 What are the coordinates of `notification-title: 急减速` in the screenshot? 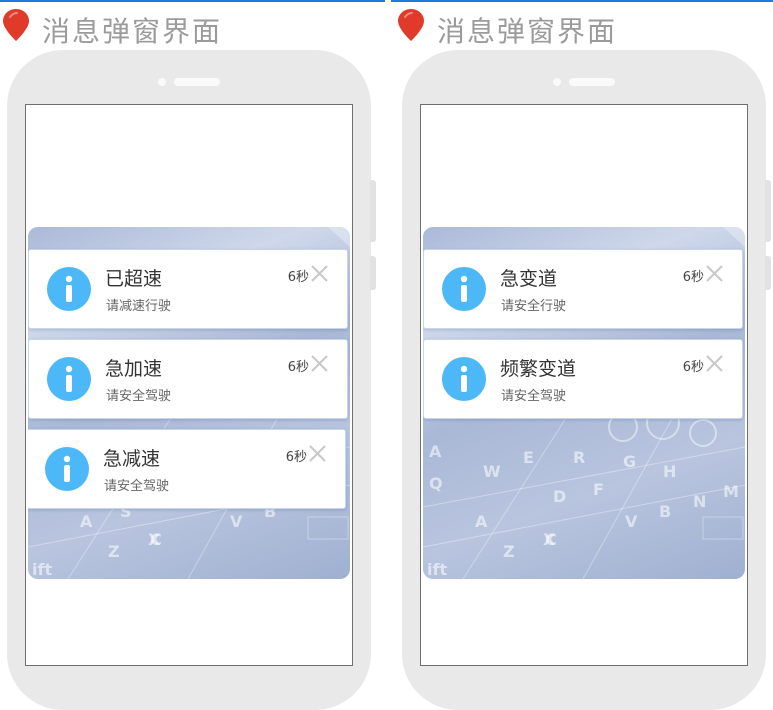 It's located at (132, 459).